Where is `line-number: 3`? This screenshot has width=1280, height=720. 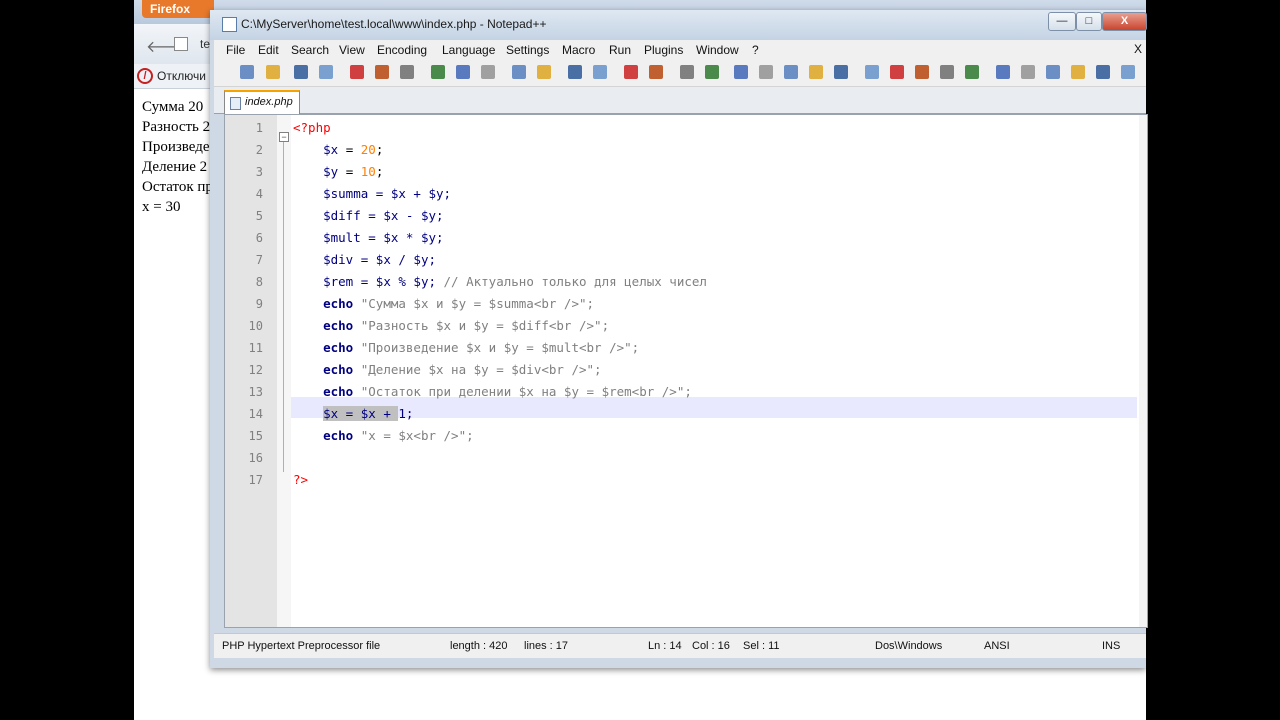 line-number: 3 is located at coordinates (259, 172).